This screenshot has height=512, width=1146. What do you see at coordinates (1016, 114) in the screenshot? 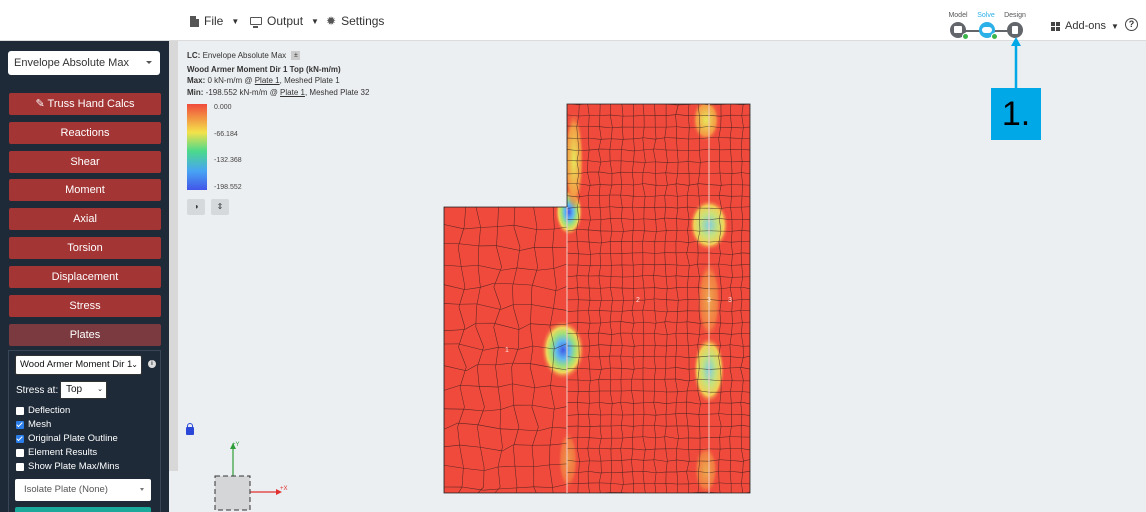
I see `callout-step-label: 1.` at bounding box center [1016, 114].